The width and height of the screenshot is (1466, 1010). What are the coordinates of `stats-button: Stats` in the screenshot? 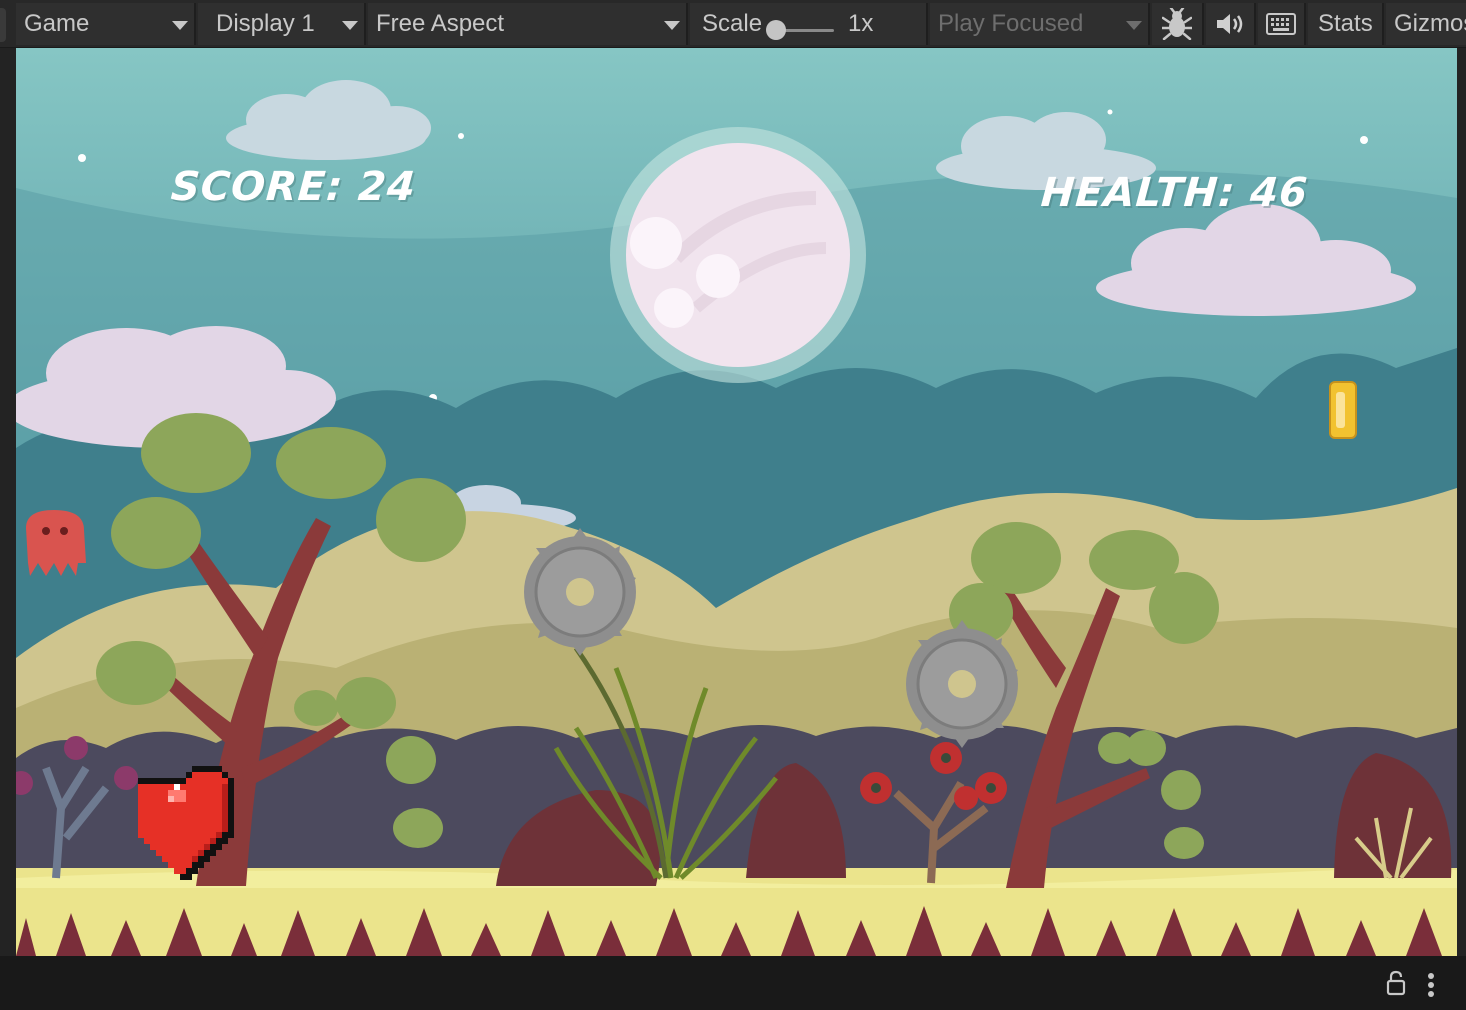 It's located at (1346, 24).